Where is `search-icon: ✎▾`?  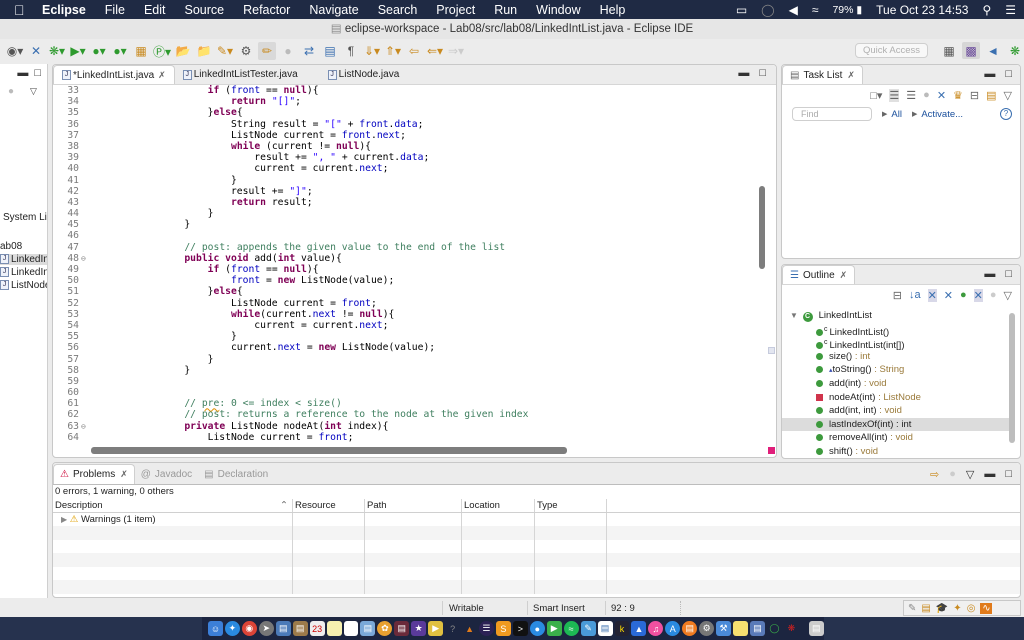
search-icon: ✎▾ is located at coordinates (225, 51).